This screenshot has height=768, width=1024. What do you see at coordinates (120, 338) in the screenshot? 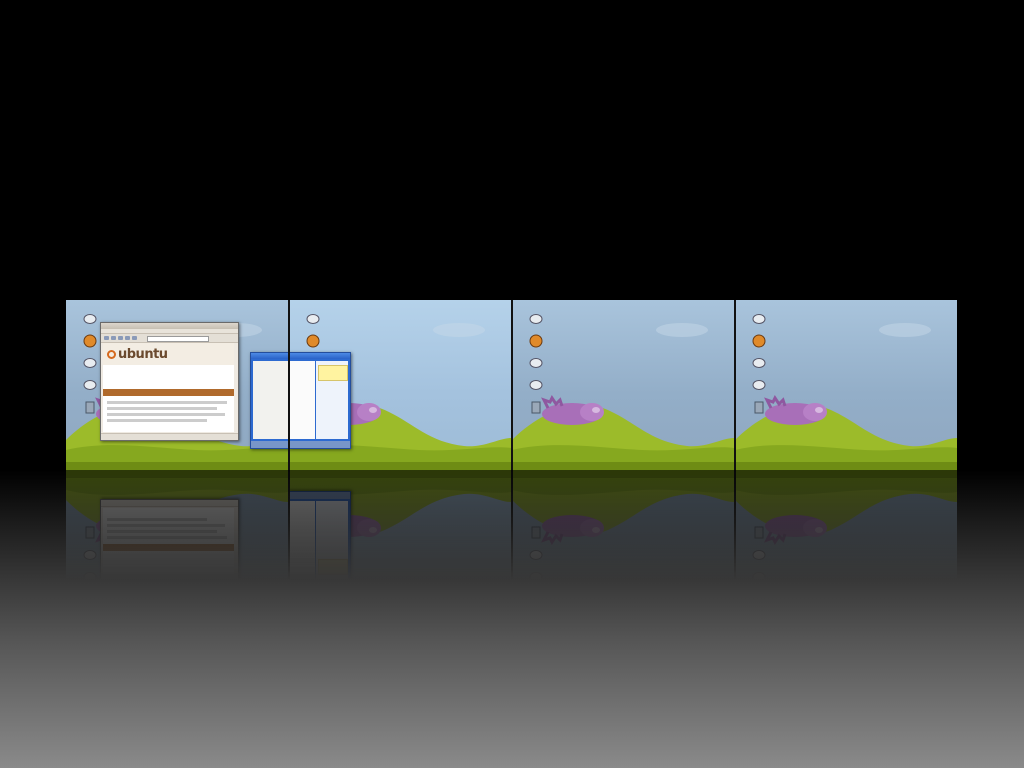
I see `reload-icon` at bounding box center [120, 338].